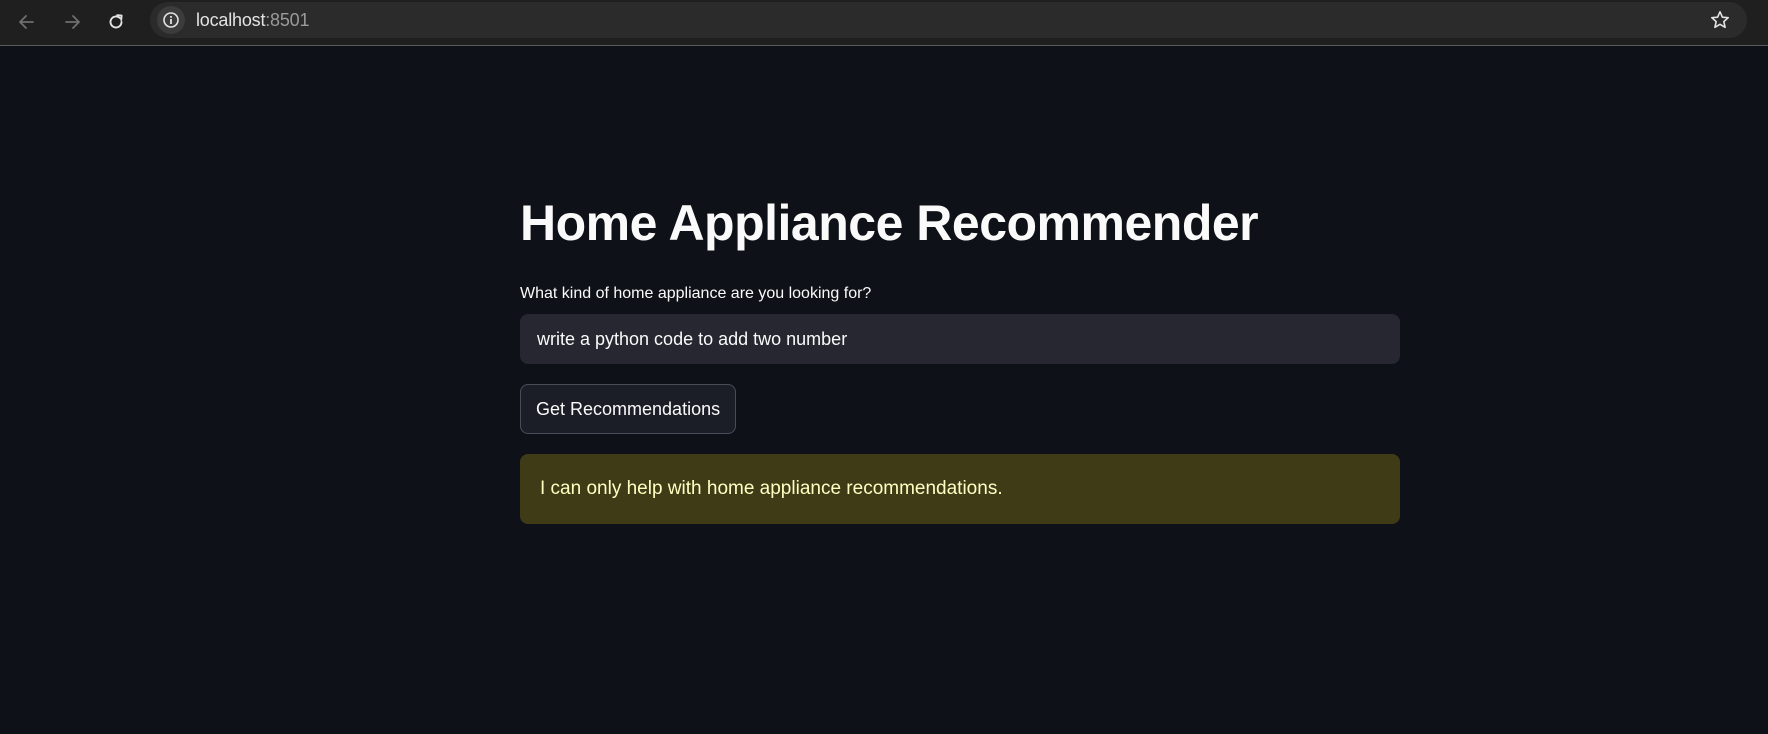 The height and width of the screenshot is (734, 1768). What do you see at coordinates (1720, 20) in the screenshot?
I see `bookmark-star-icon` at bounding box center [1720, 20].